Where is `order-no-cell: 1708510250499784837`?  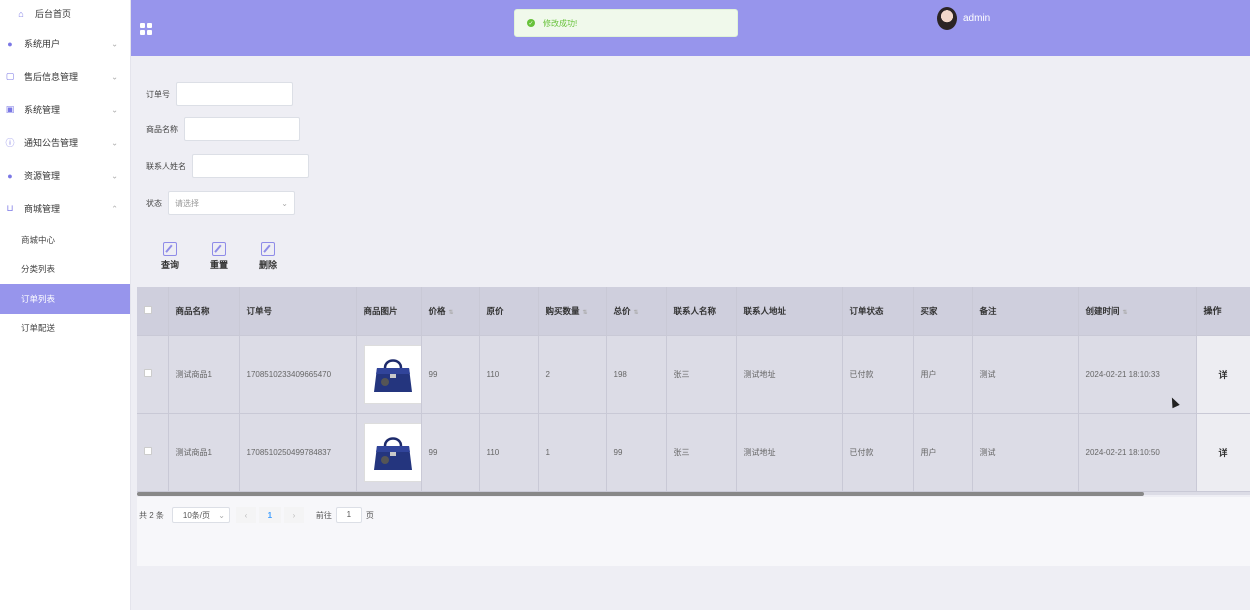
order-no-cell: 1708510250499784837 is located at coordinates (298, 452).